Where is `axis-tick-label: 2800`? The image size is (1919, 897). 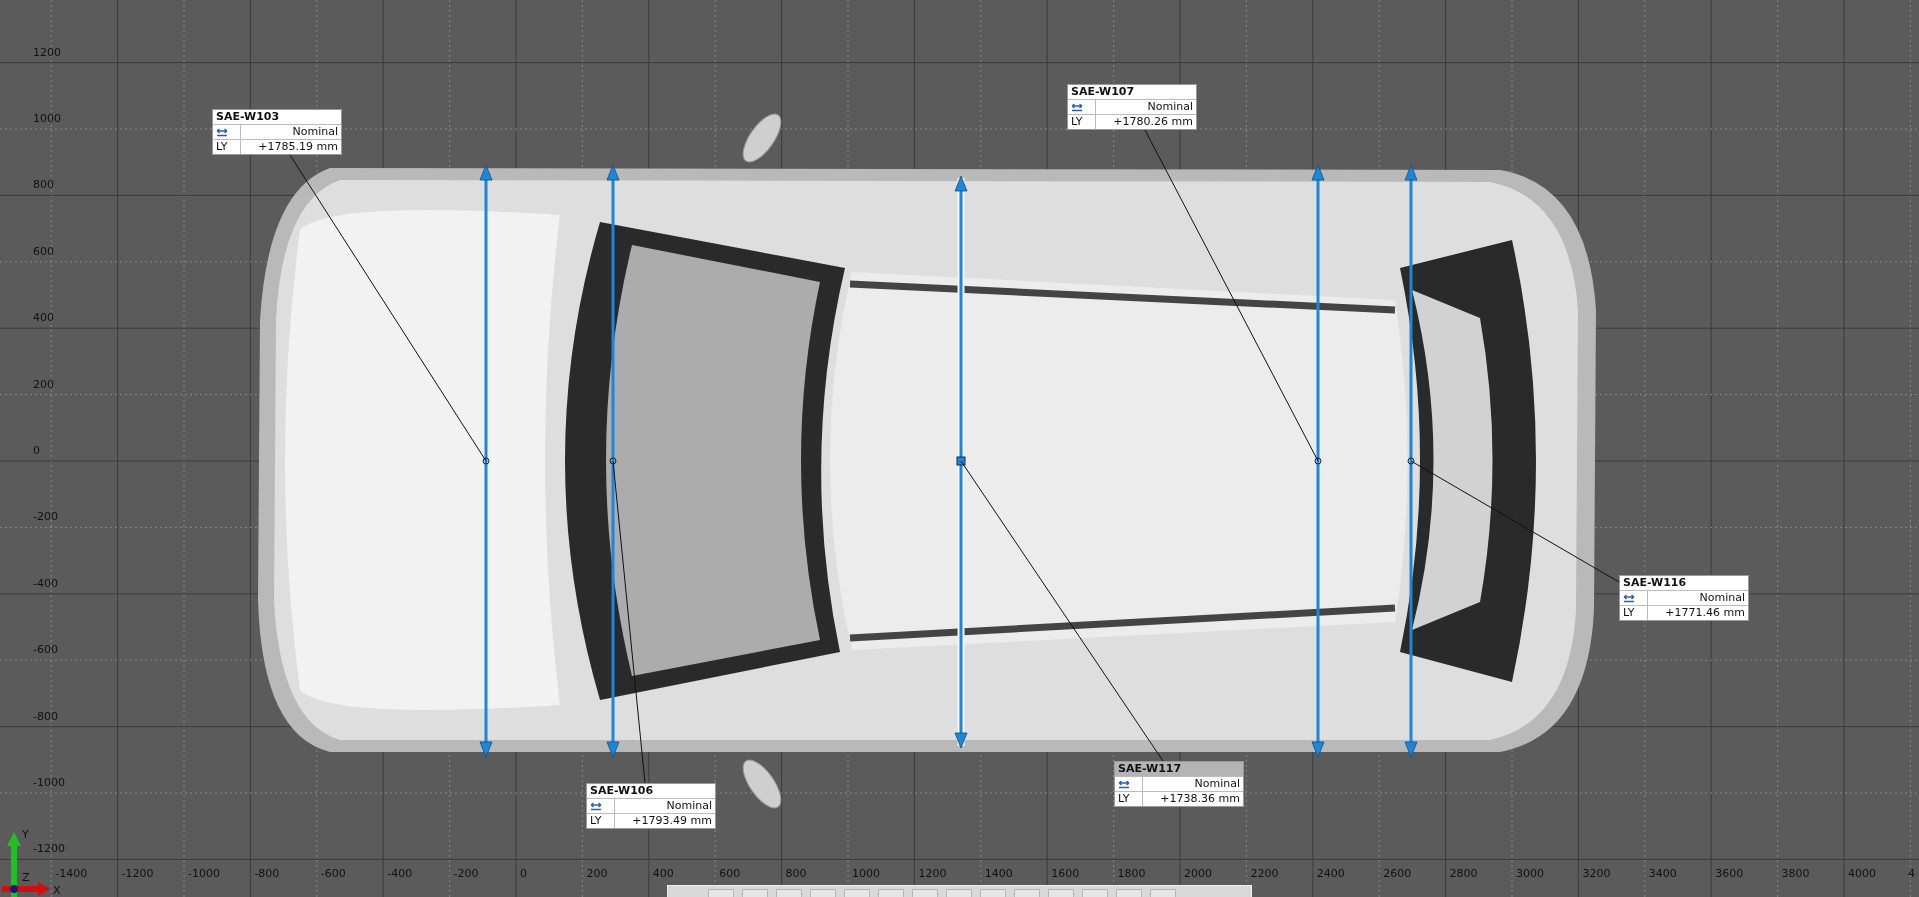
axis-tick-label: 2800 is located at coordinates (1463, 873).